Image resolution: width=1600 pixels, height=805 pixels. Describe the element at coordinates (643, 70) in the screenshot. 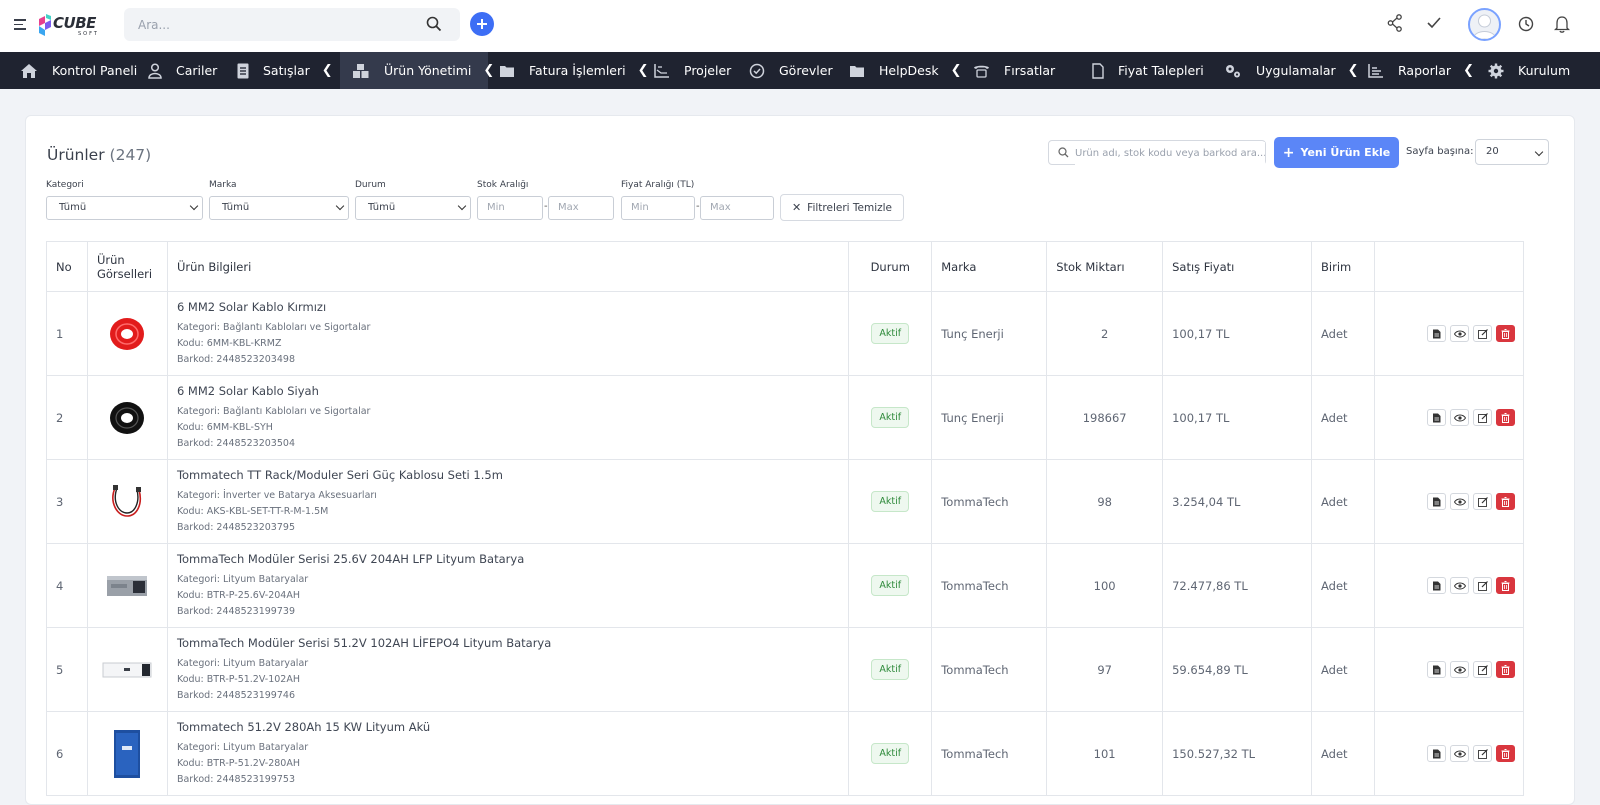

I see `chevron-left-icon: ❮` at that location.